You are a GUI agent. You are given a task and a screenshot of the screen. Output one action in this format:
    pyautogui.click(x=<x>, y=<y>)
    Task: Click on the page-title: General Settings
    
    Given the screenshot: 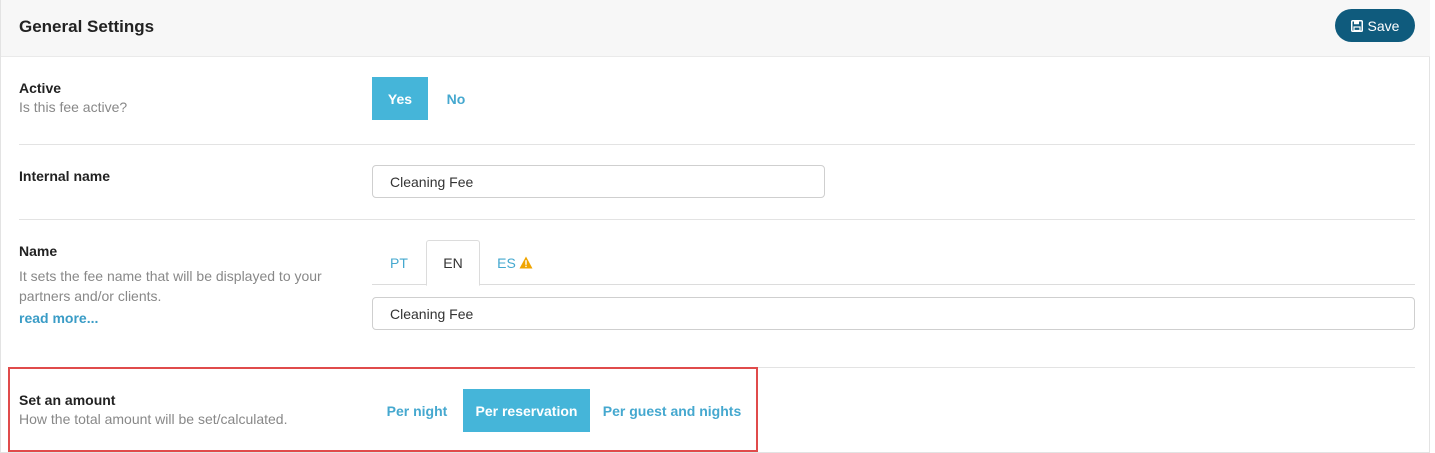 What is the action you would take?
    pyautogui.click(x=87, y=26)
    